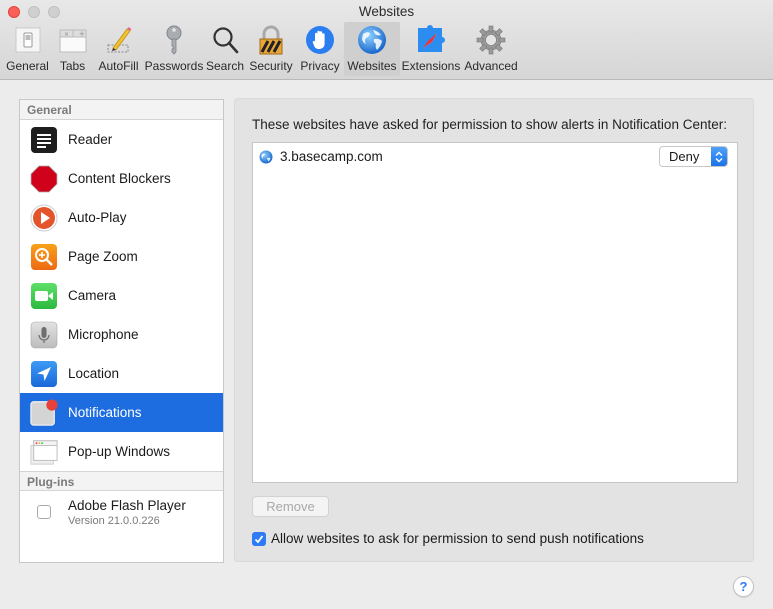  Describe the element at coordinates (320, 40) in the screenshot. I see `hand-icon` at that location.